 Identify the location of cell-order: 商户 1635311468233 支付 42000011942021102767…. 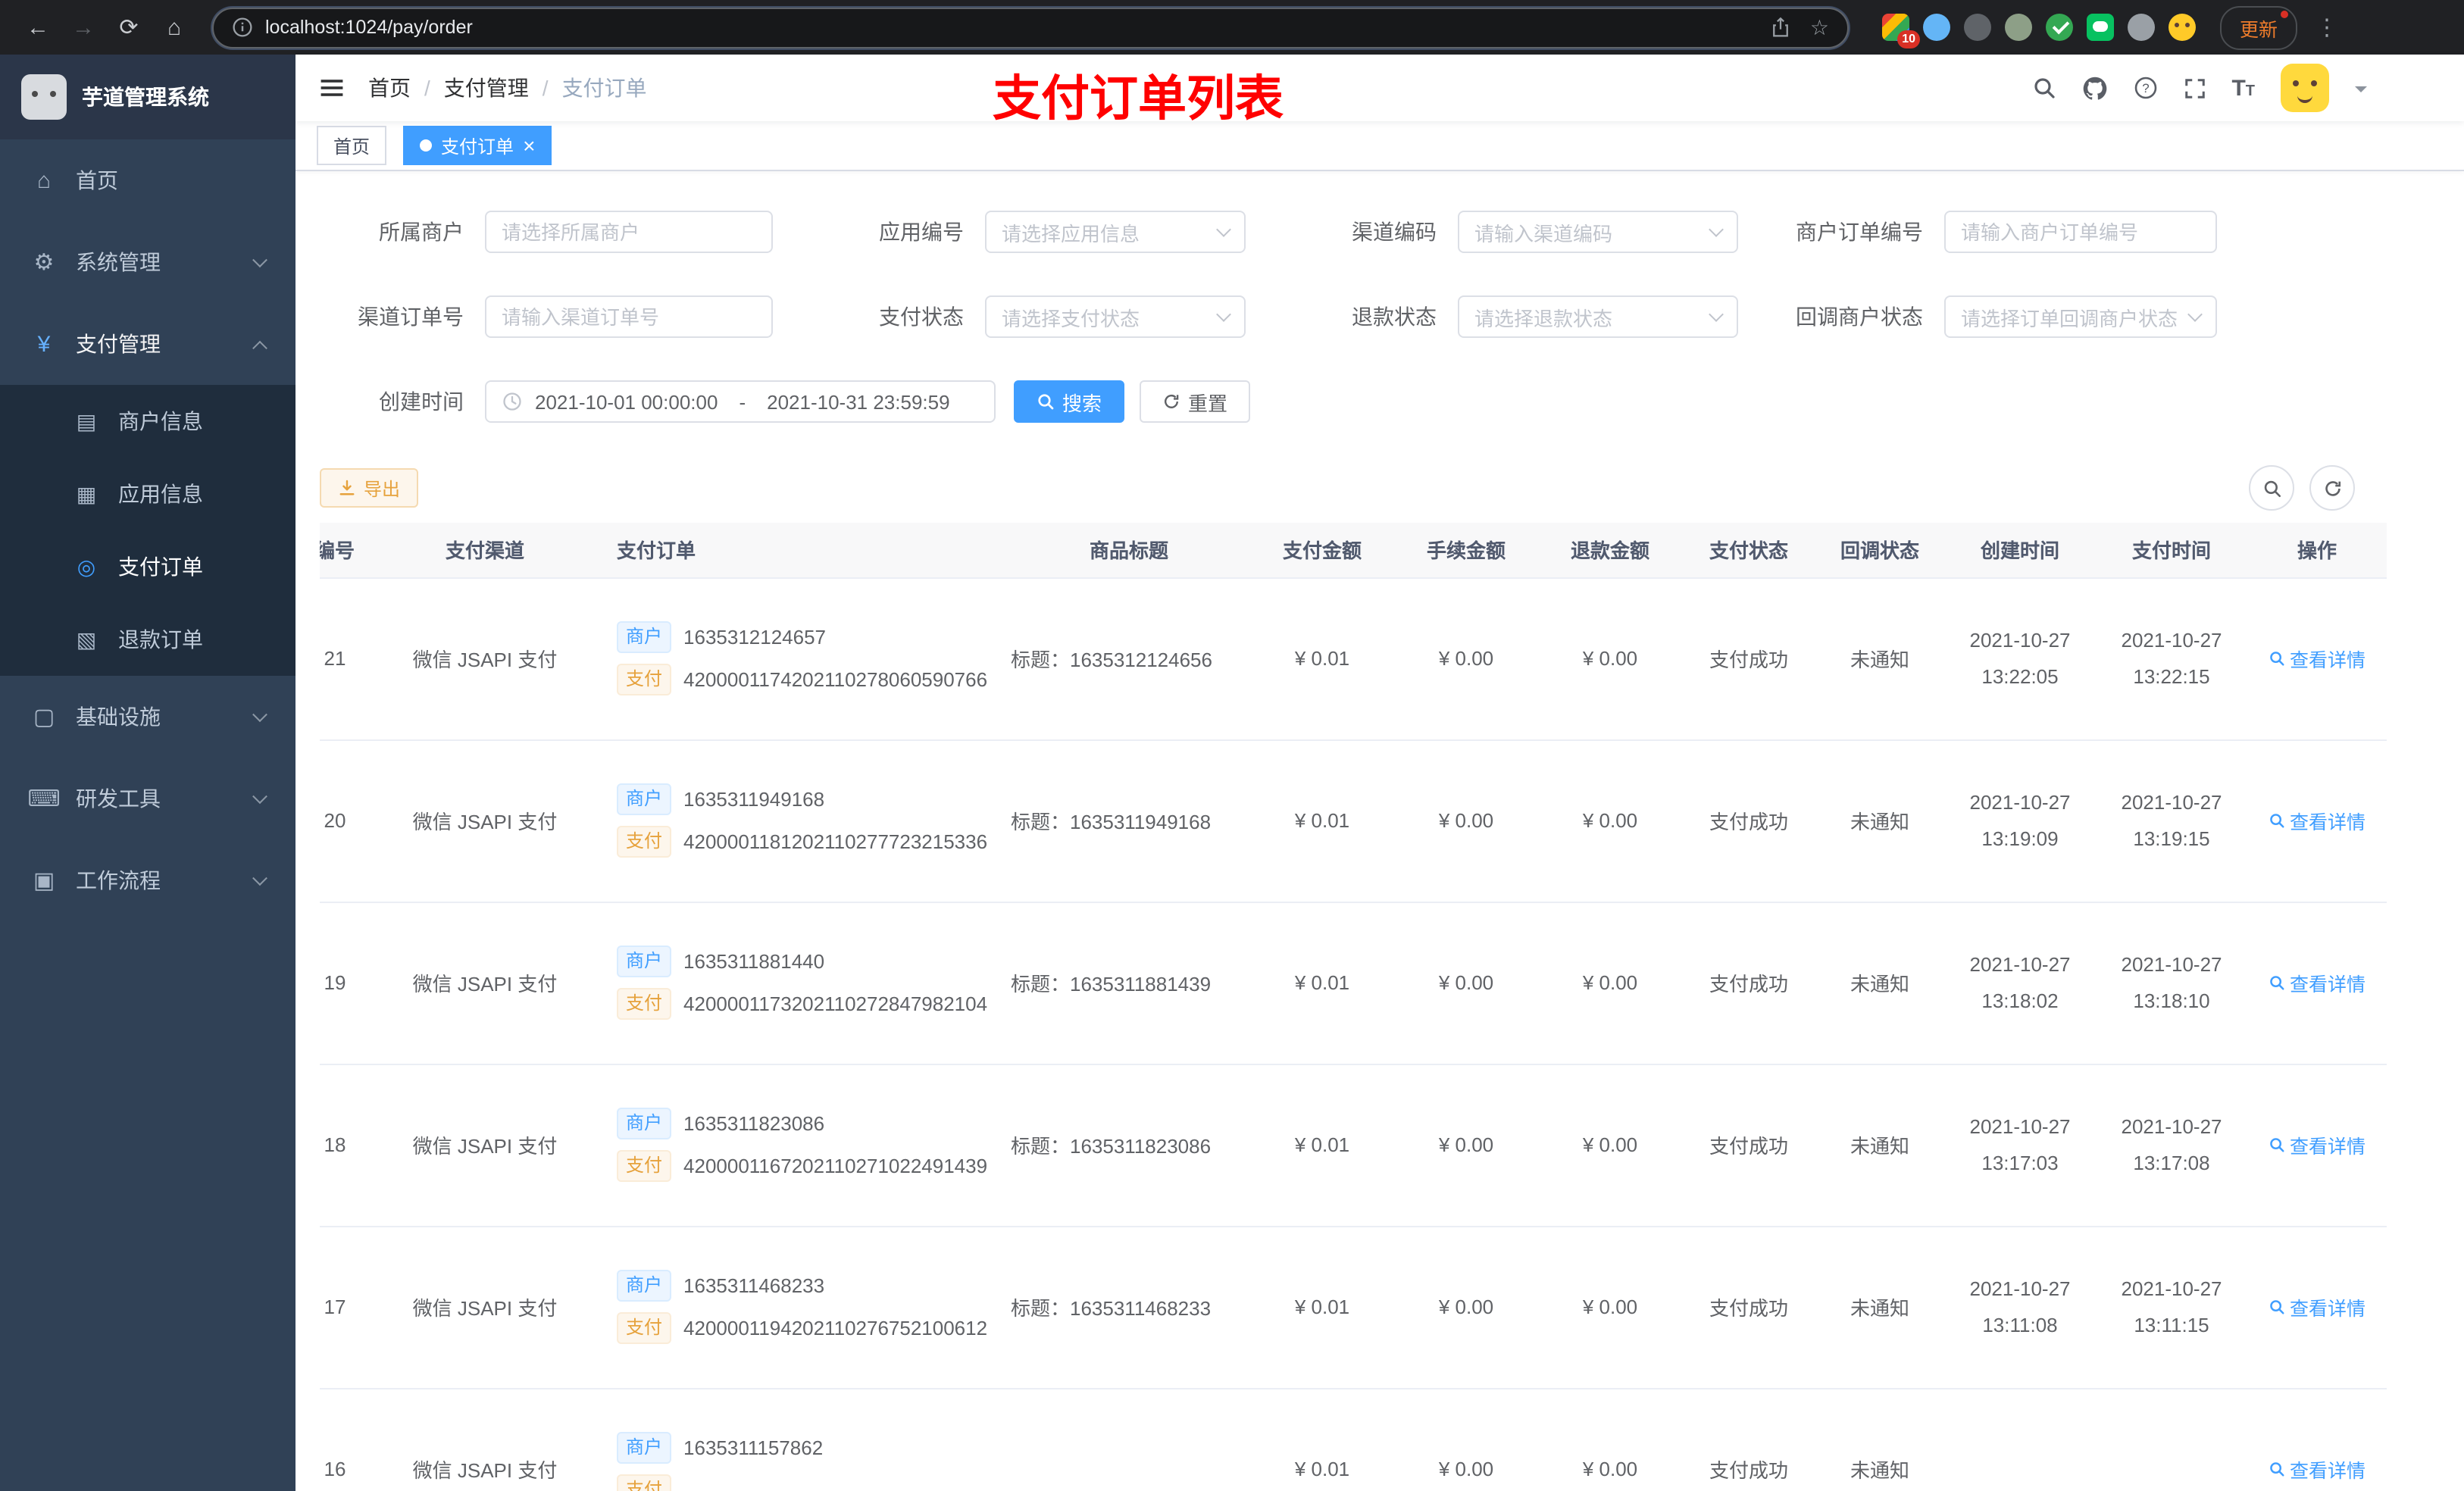
(803, 1307).